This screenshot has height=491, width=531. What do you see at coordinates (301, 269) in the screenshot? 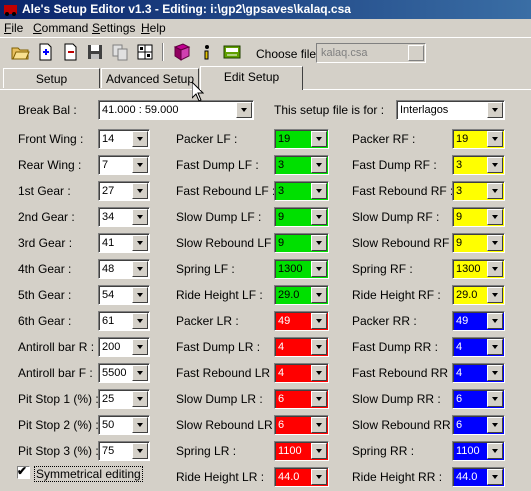
I see `spring-lf-select: 1300` at bounding box center [301, 269].